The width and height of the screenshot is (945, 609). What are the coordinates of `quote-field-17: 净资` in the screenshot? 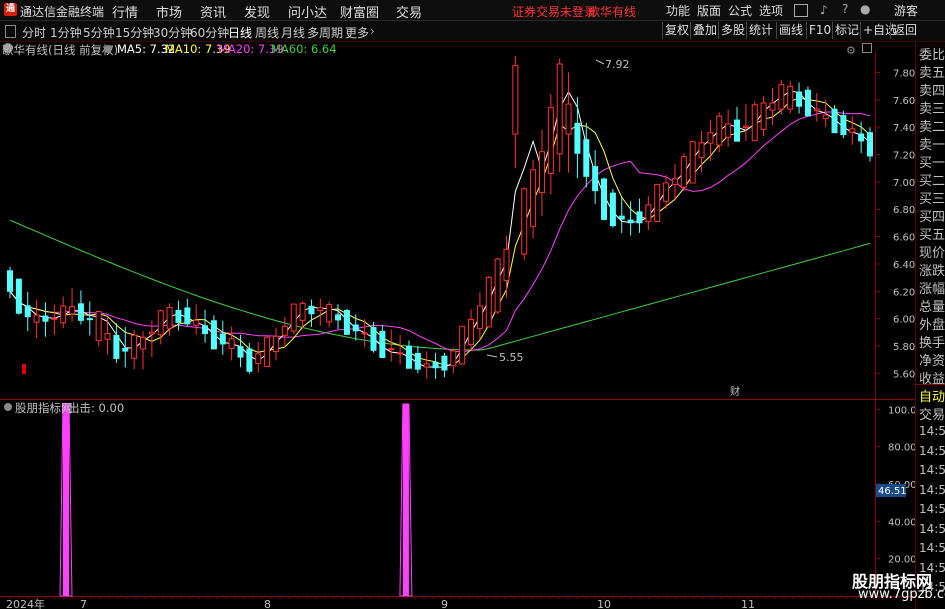 It's located at (932, 361).